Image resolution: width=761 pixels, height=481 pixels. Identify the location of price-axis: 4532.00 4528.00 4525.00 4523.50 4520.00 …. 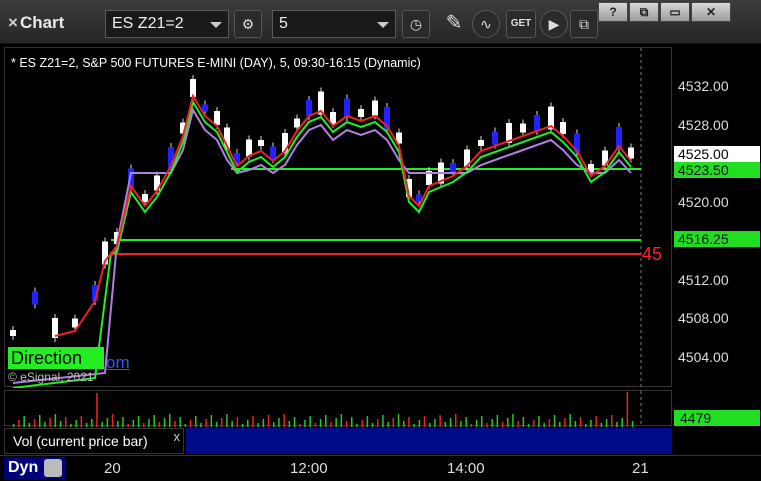
(716, 217).